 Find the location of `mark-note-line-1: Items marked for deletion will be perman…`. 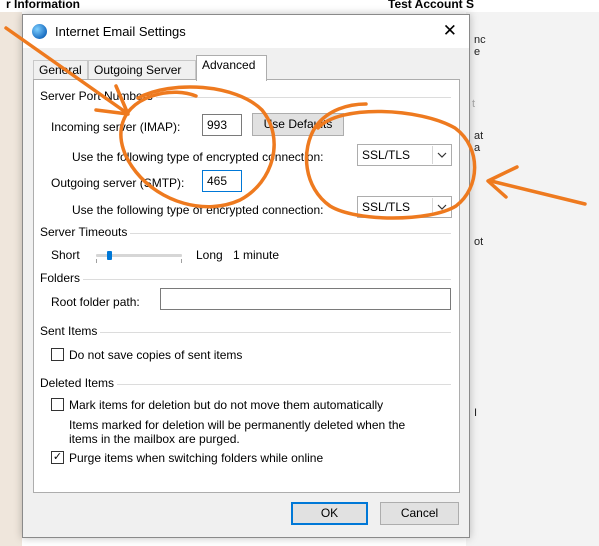

mark-note-line-1: Items marked for deletion will be perman… is located at coordinates (237, 425).